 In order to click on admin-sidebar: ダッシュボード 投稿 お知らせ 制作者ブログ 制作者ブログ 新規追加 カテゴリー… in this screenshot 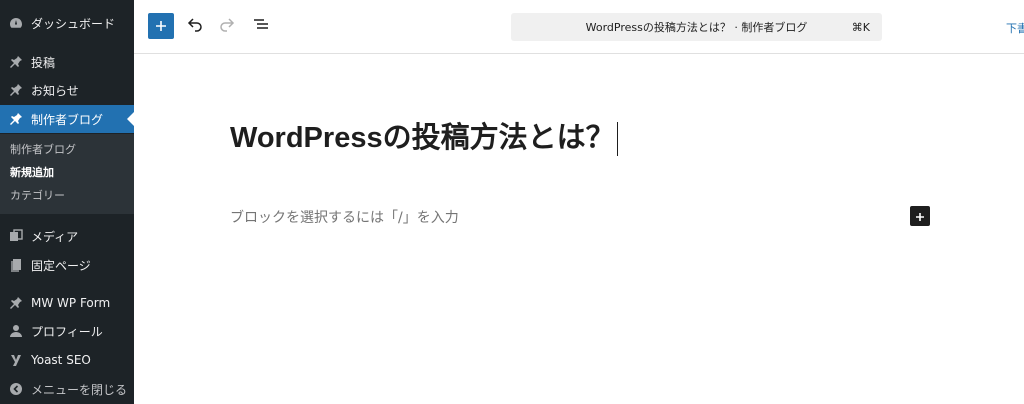, I will do `click(67, 202)`.